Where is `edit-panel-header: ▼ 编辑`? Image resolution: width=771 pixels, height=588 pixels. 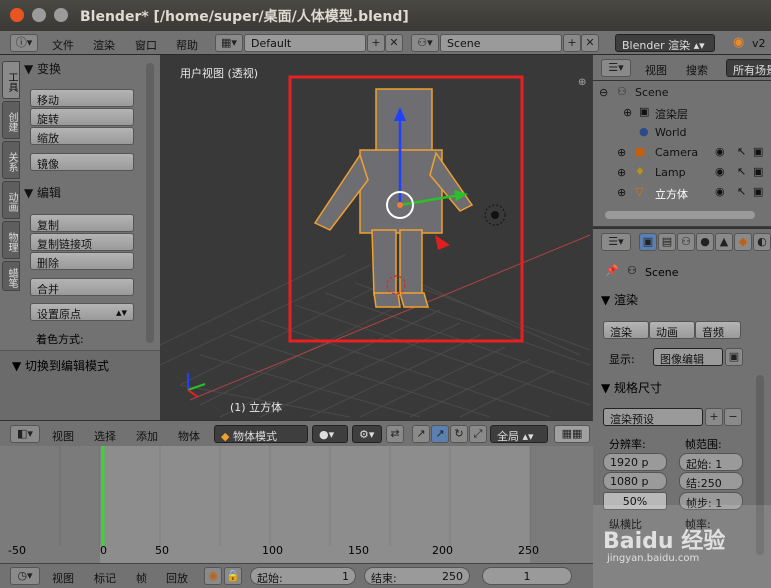 edit-panel-header: ▼ 编辑 is located at coordinates (83, 192).